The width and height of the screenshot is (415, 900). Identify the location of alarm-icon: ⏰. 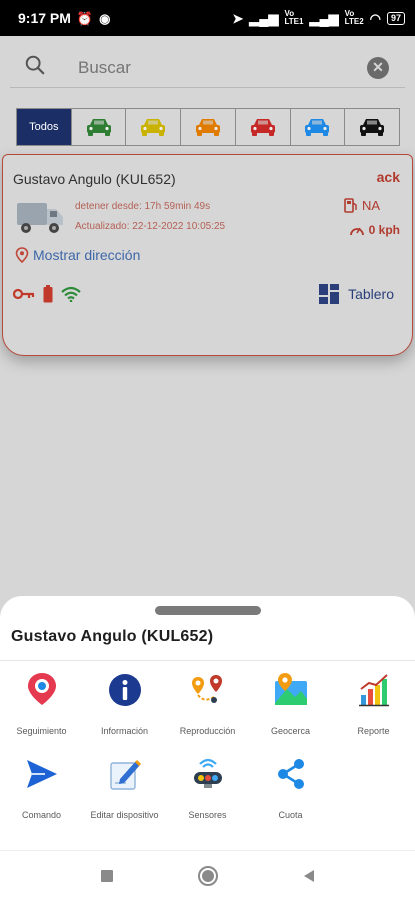
(85, 18).